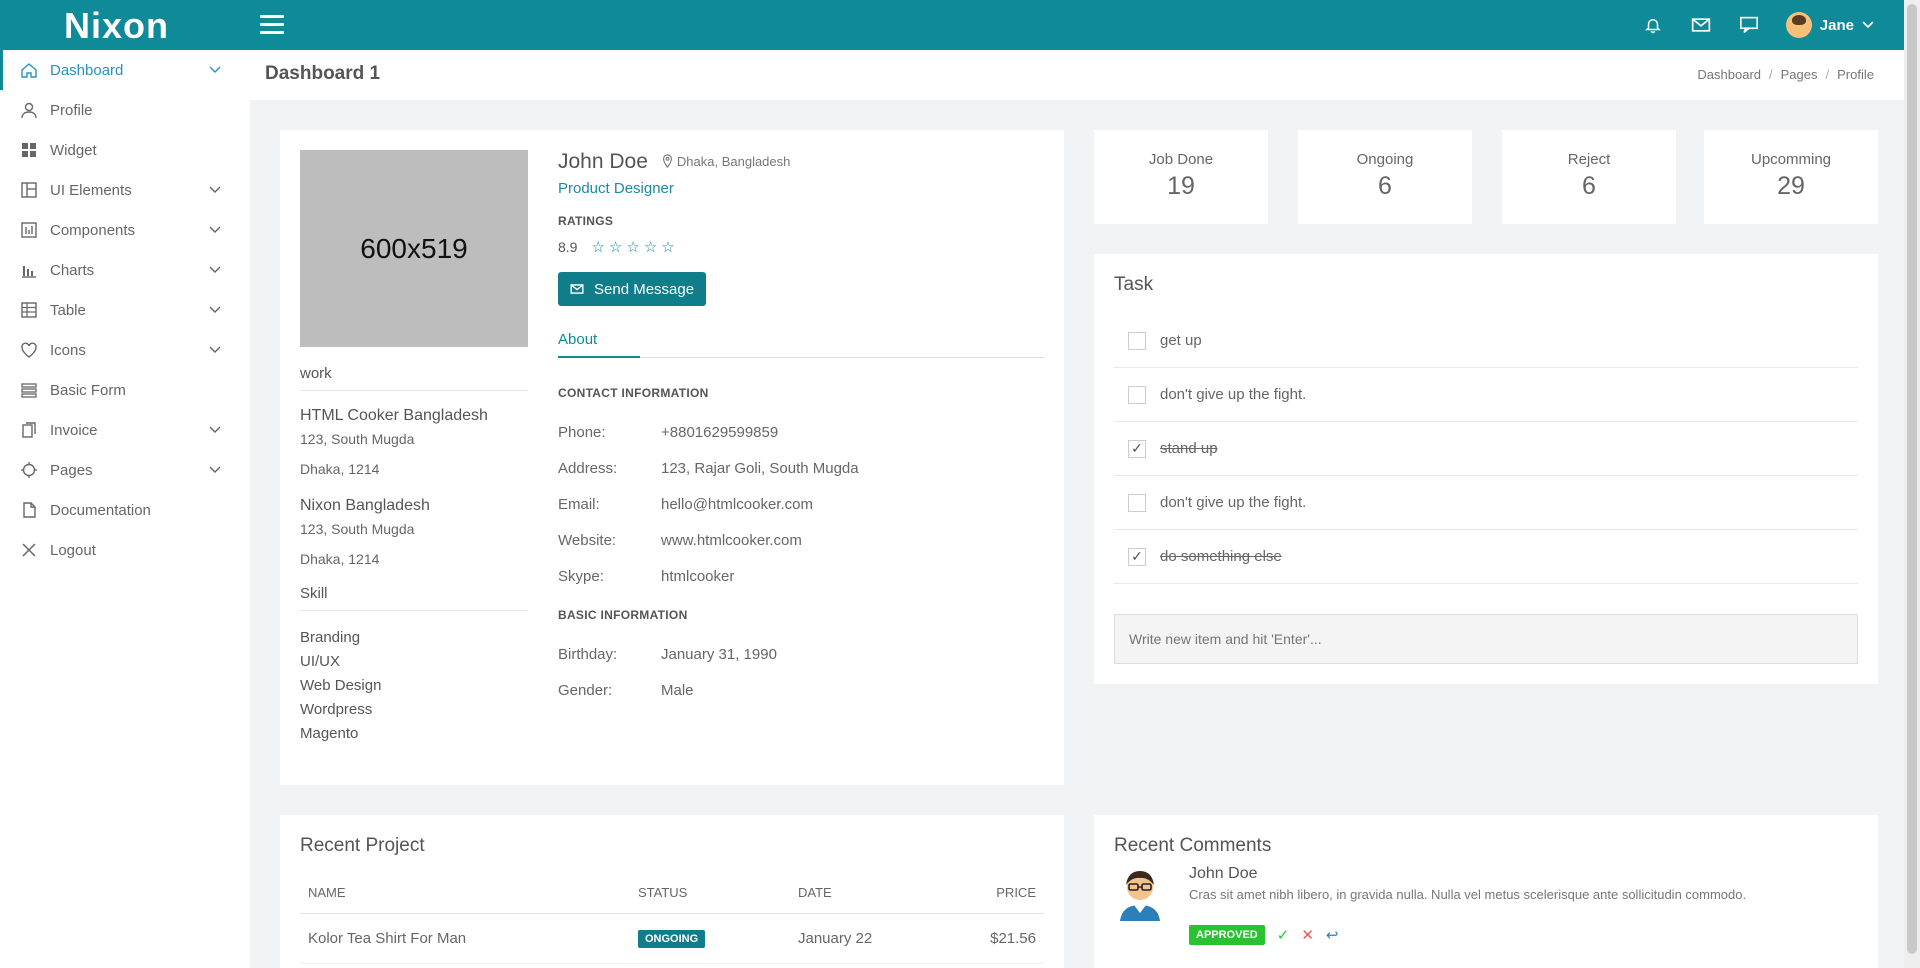 This screenshot has height=968, width=1920. What do you see at coordinates (116, 26) in the screenshot?
I see `brand-logo: Nixon` at bounding box center [116, 26].